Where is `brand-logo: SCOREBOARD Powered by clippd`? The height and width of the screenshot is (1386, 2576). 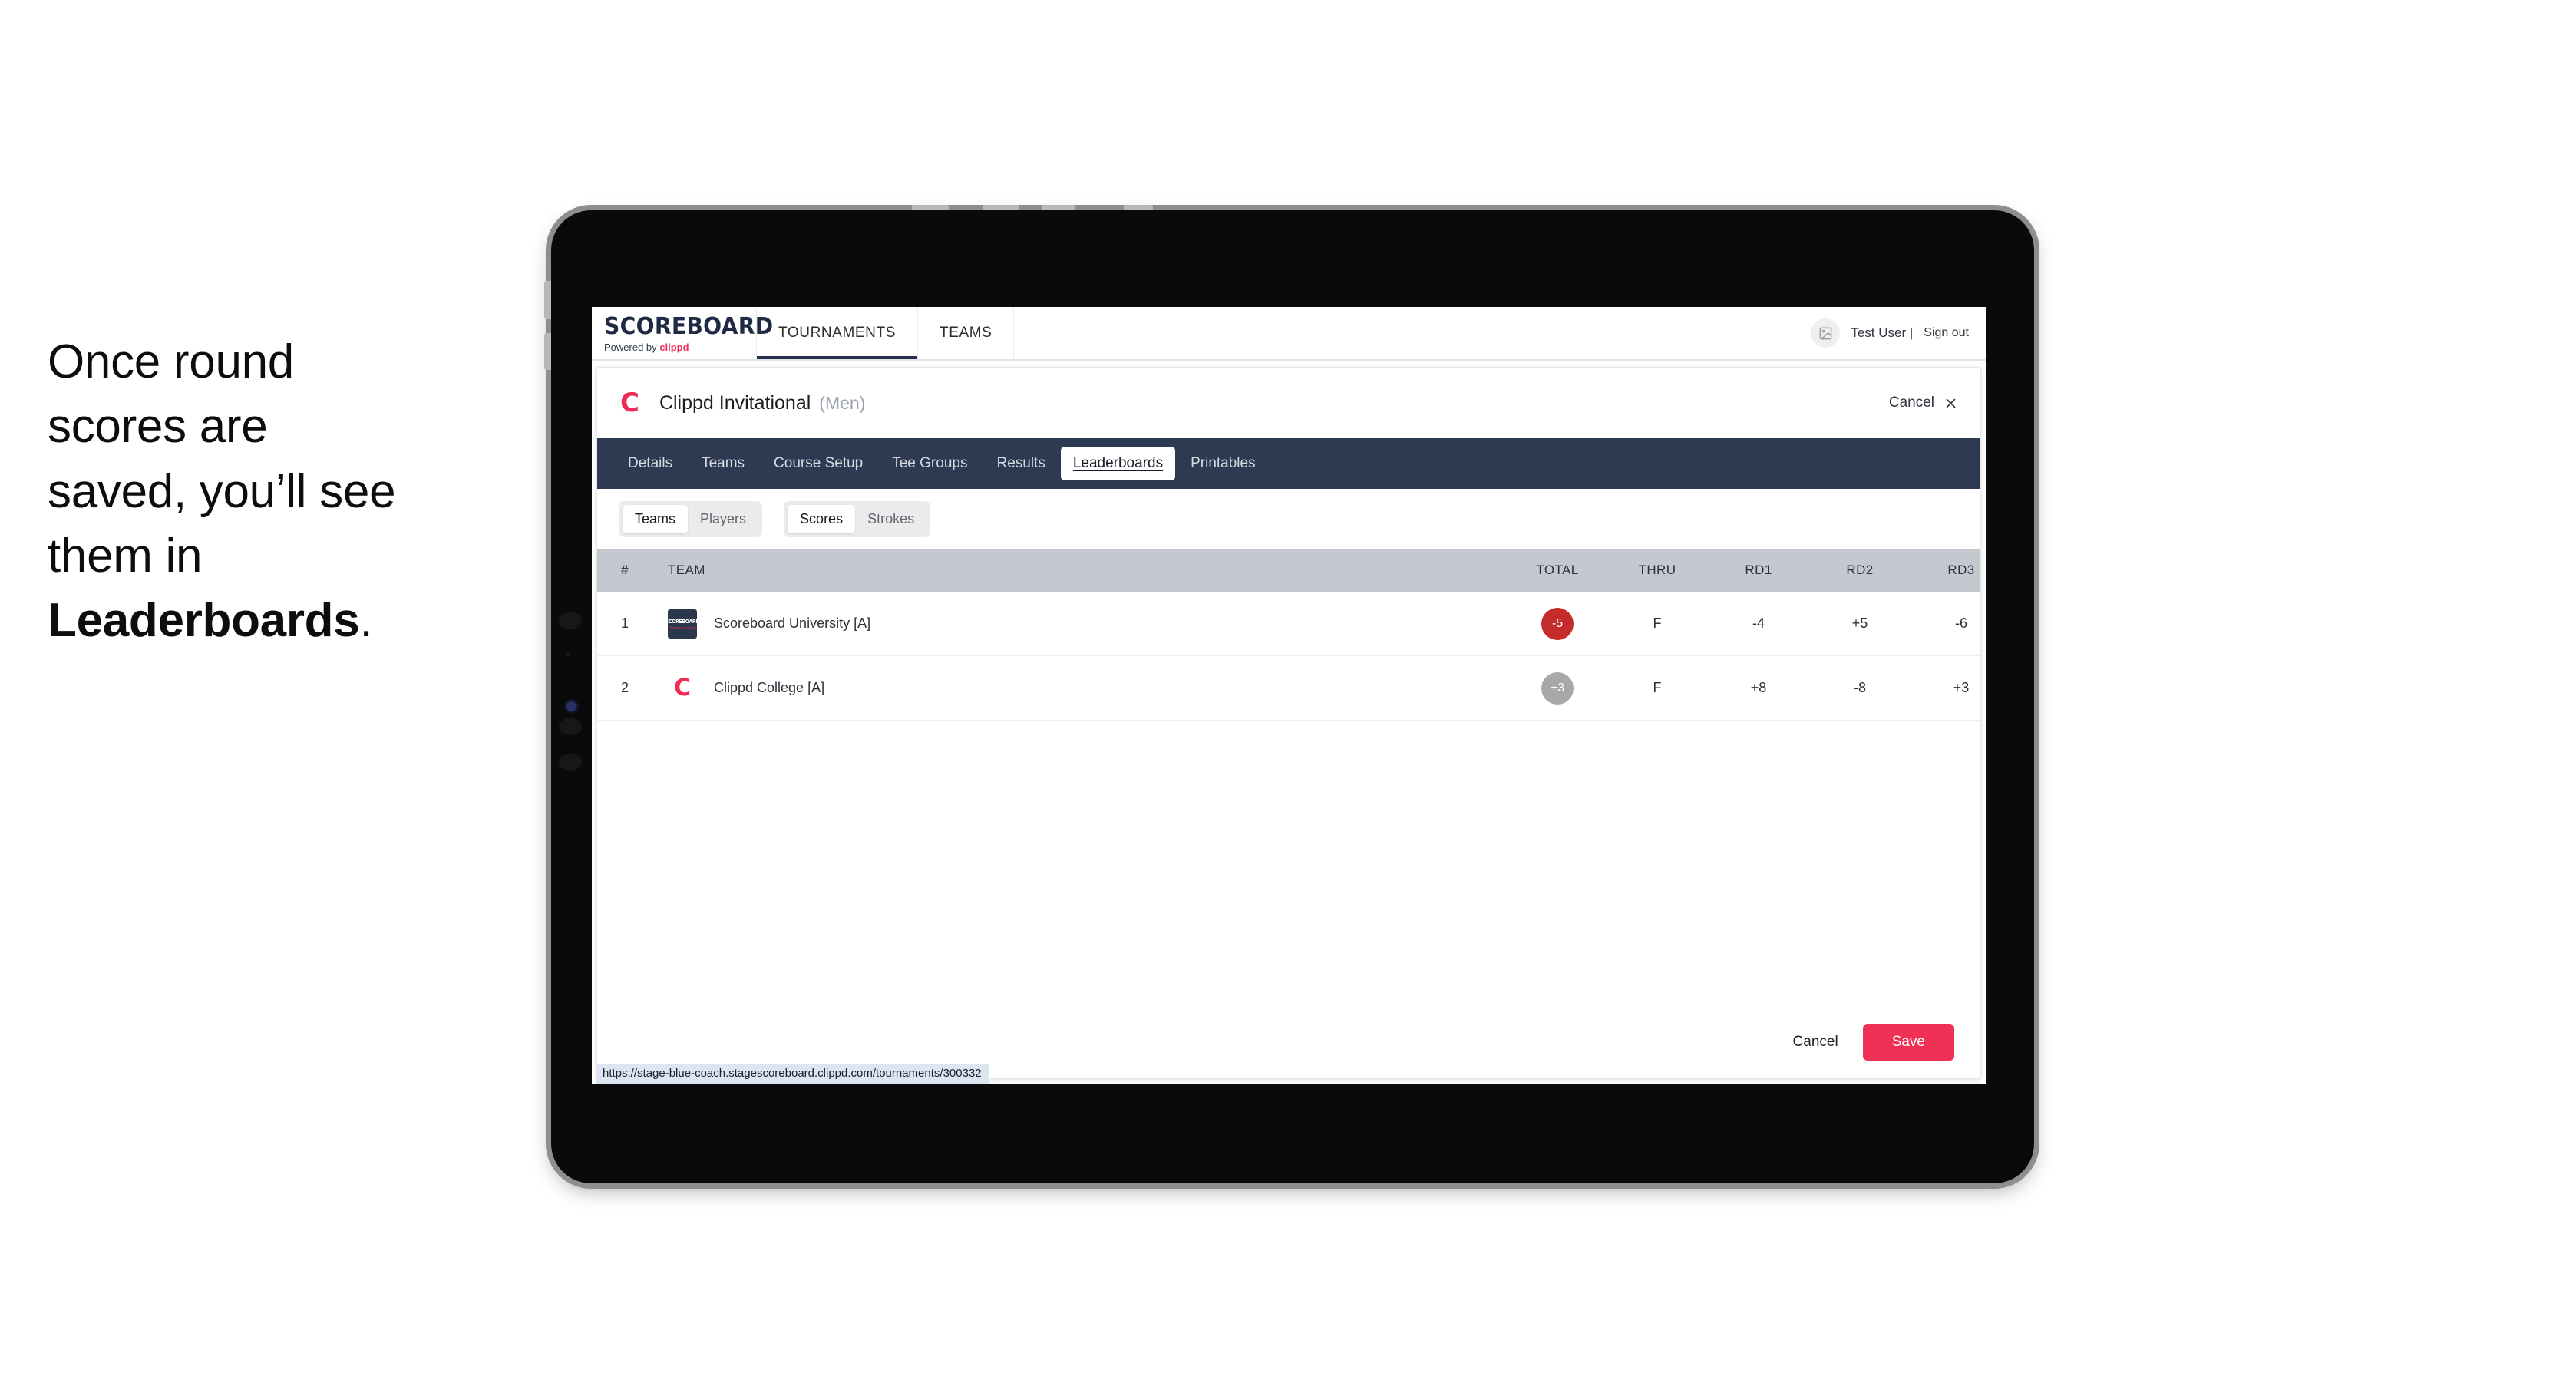
brand-logo: SCOREBOARD Powered by clippd is located at coordinates (683, 333).